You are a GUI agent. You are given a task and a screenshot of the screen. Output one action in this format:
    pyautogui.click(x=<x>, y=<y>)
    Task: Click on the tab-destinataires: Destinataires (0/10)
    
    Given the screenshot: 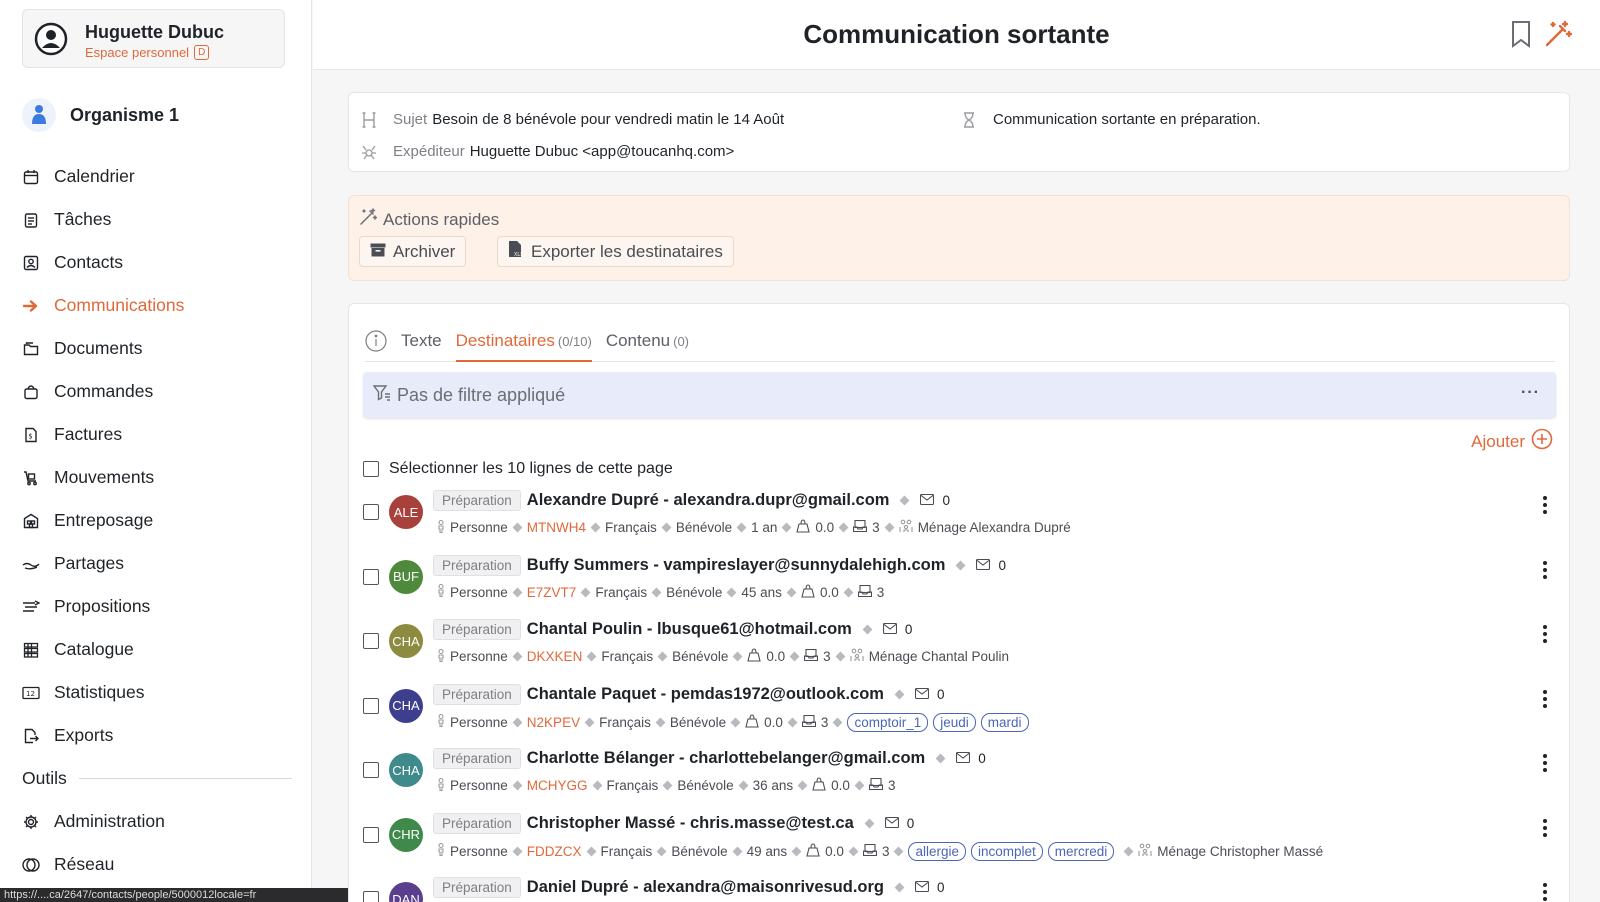 What is the action you would take?
    pyautogui.click(x=523, y=343)
    